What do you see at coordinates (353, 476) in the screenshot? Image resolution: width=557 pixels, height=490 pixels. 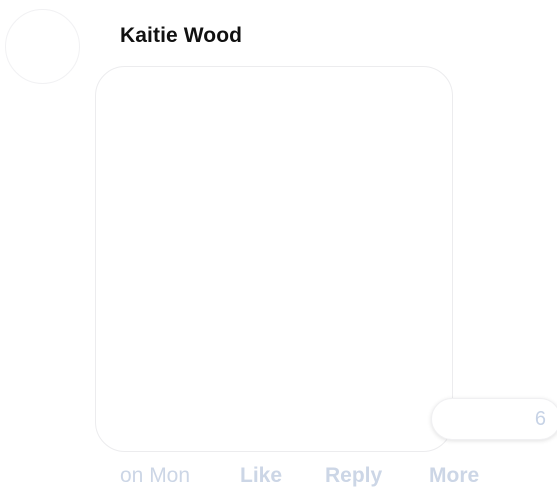 I see `reply-button: Reply` at bounding box center [353, 476].